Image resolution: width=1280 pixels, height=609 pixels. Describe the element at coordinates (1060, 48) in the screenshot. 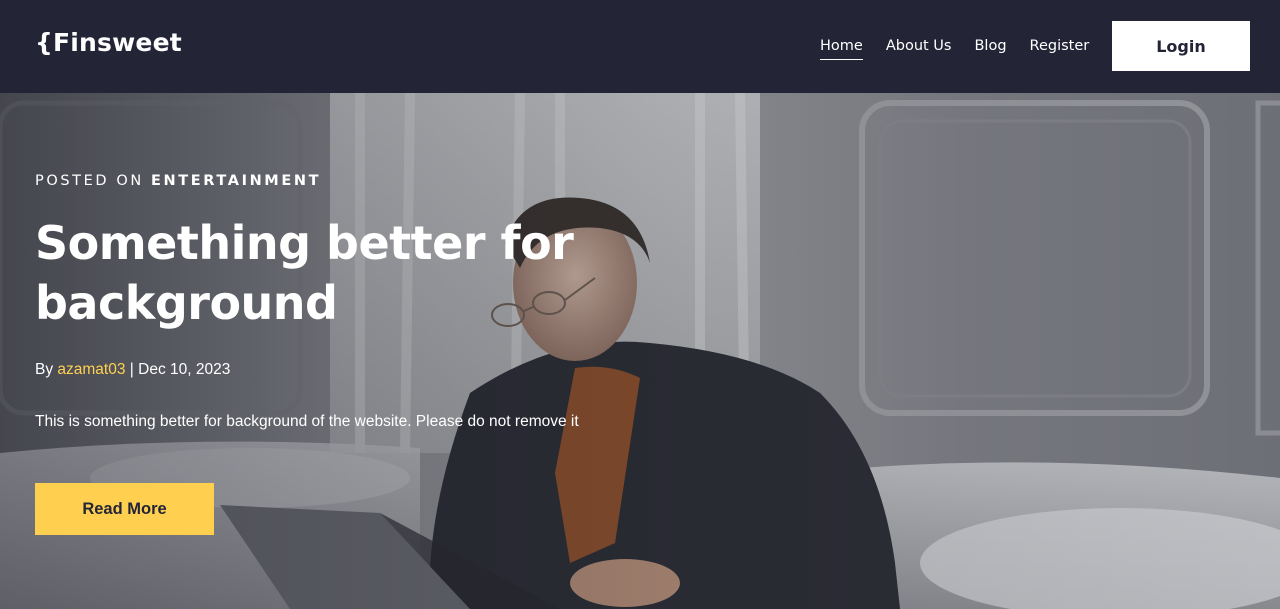

I see `nav-register-link: Register` at that location.